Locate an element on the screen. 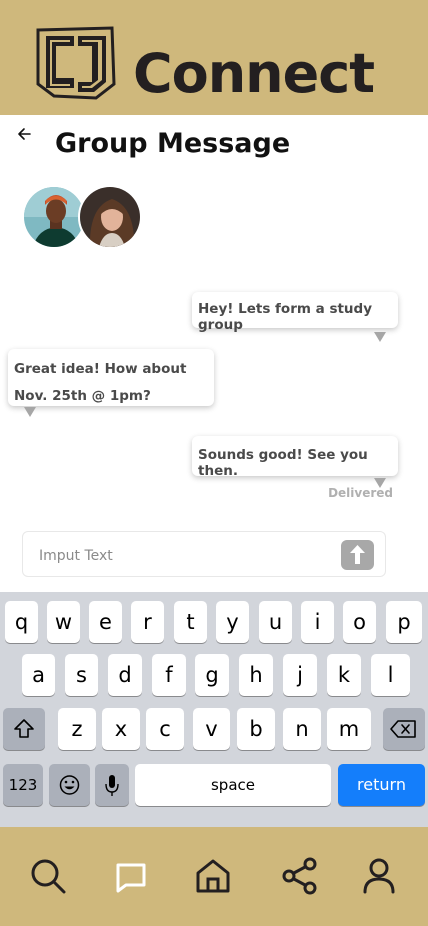 This screenshot has height=926, width=428. key-x: x is located at coordinates (121, 729).